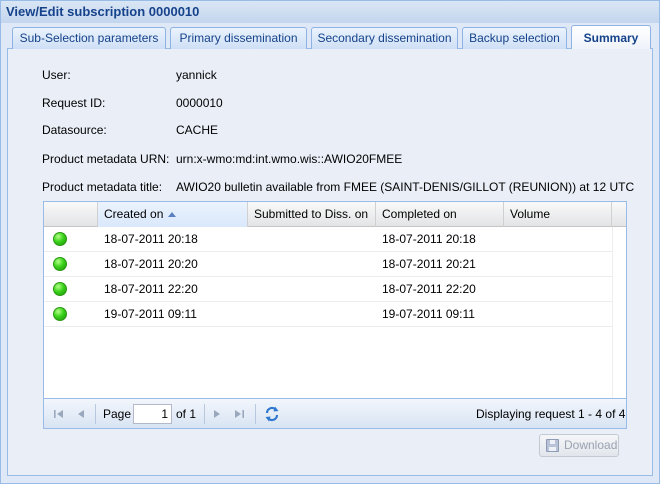 The image size is (660, 484). I want to click on first-page-icon, so click(59, 414).